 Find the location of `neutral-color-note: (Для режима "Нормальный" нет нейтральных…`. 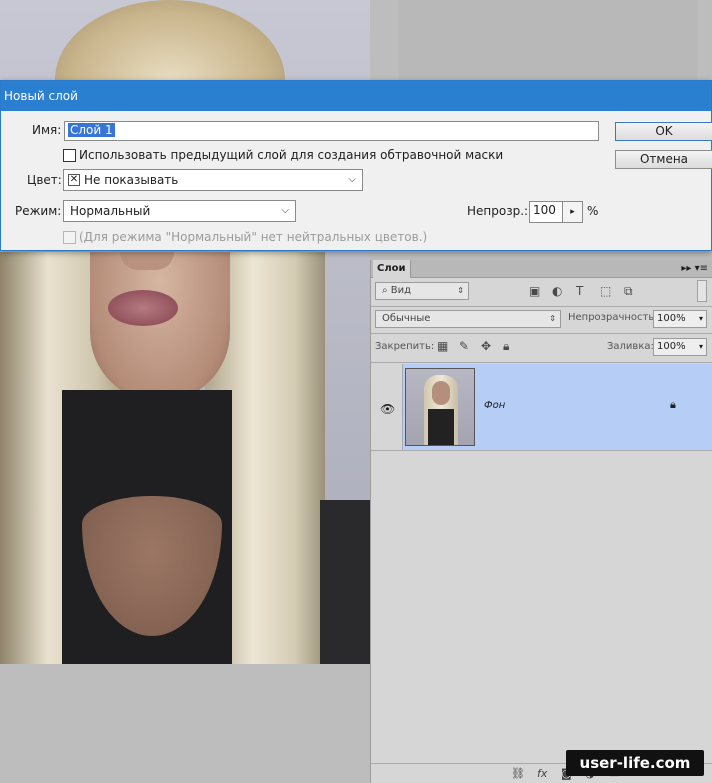

neutral-color-note: (Для режима "Нормальный" нет нейтральных… is located at coordinates (253, 237).